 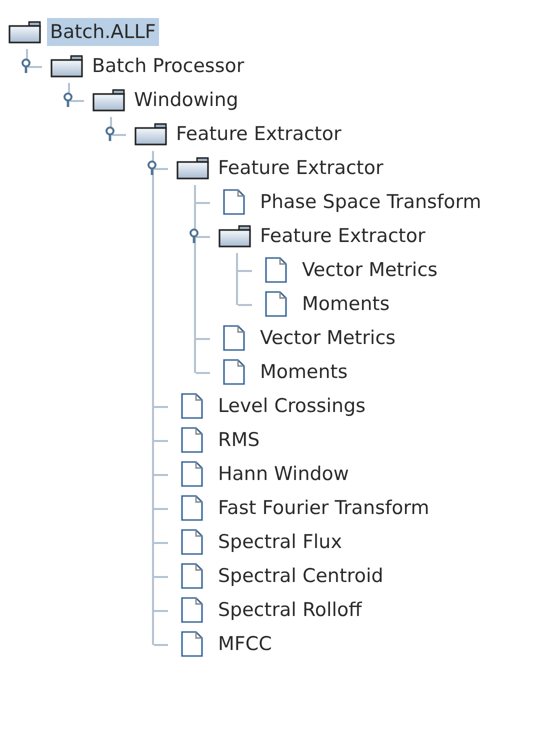 What do you see at coordinates (292, 406) in the screenshot?
I see `tree-item: Level Crossings` at bounding box center [292, 406].